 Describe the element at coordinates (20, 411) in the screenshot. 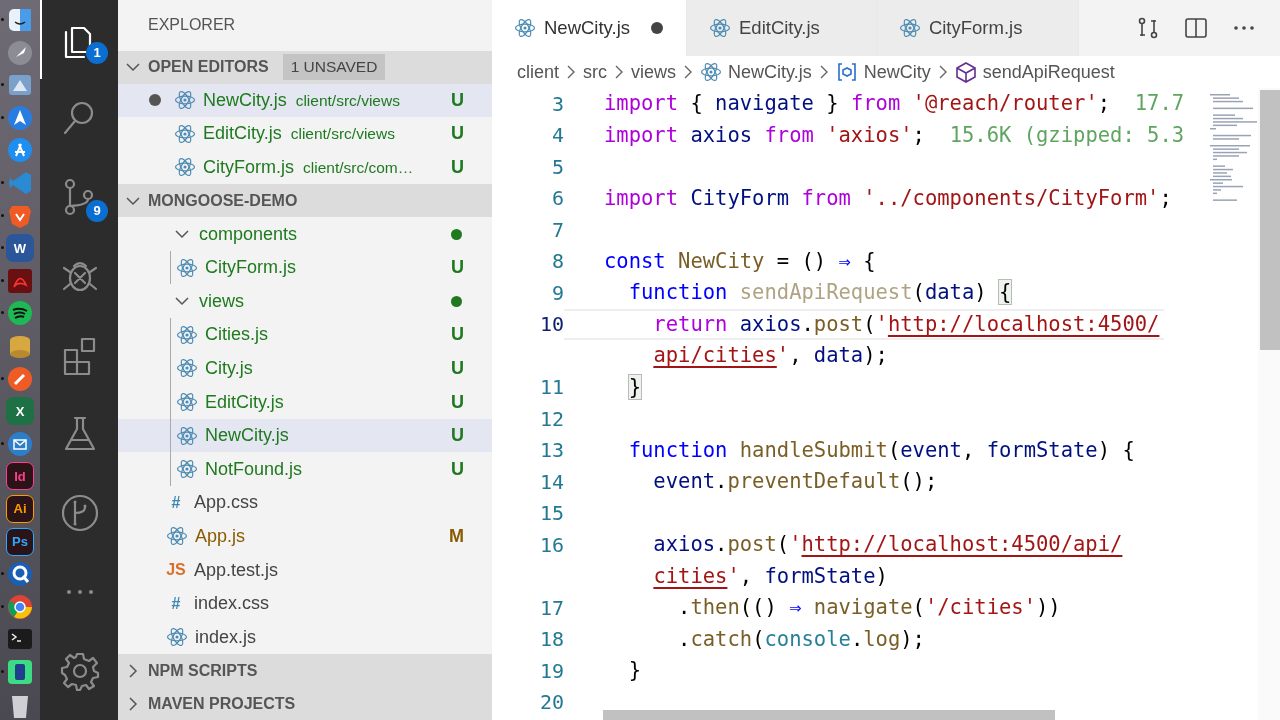

I see `app-icon: X` at that location.